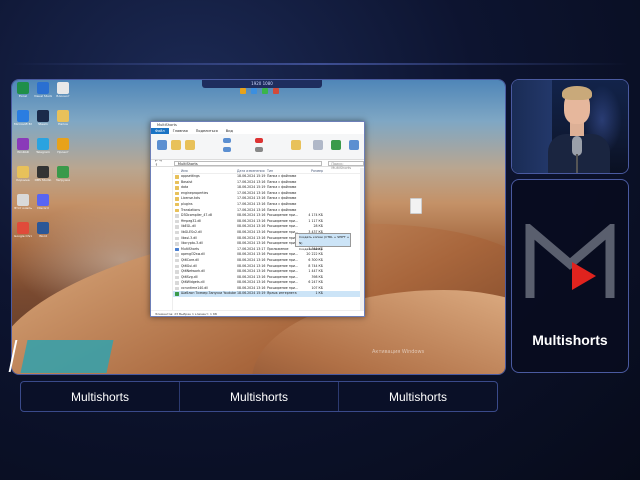 This screenshot has height=480, width=640. What do you see at coordinates (252, 170) in the screenshot?
I see `column-date: Дата изменения` at bounding box center [252, 170].